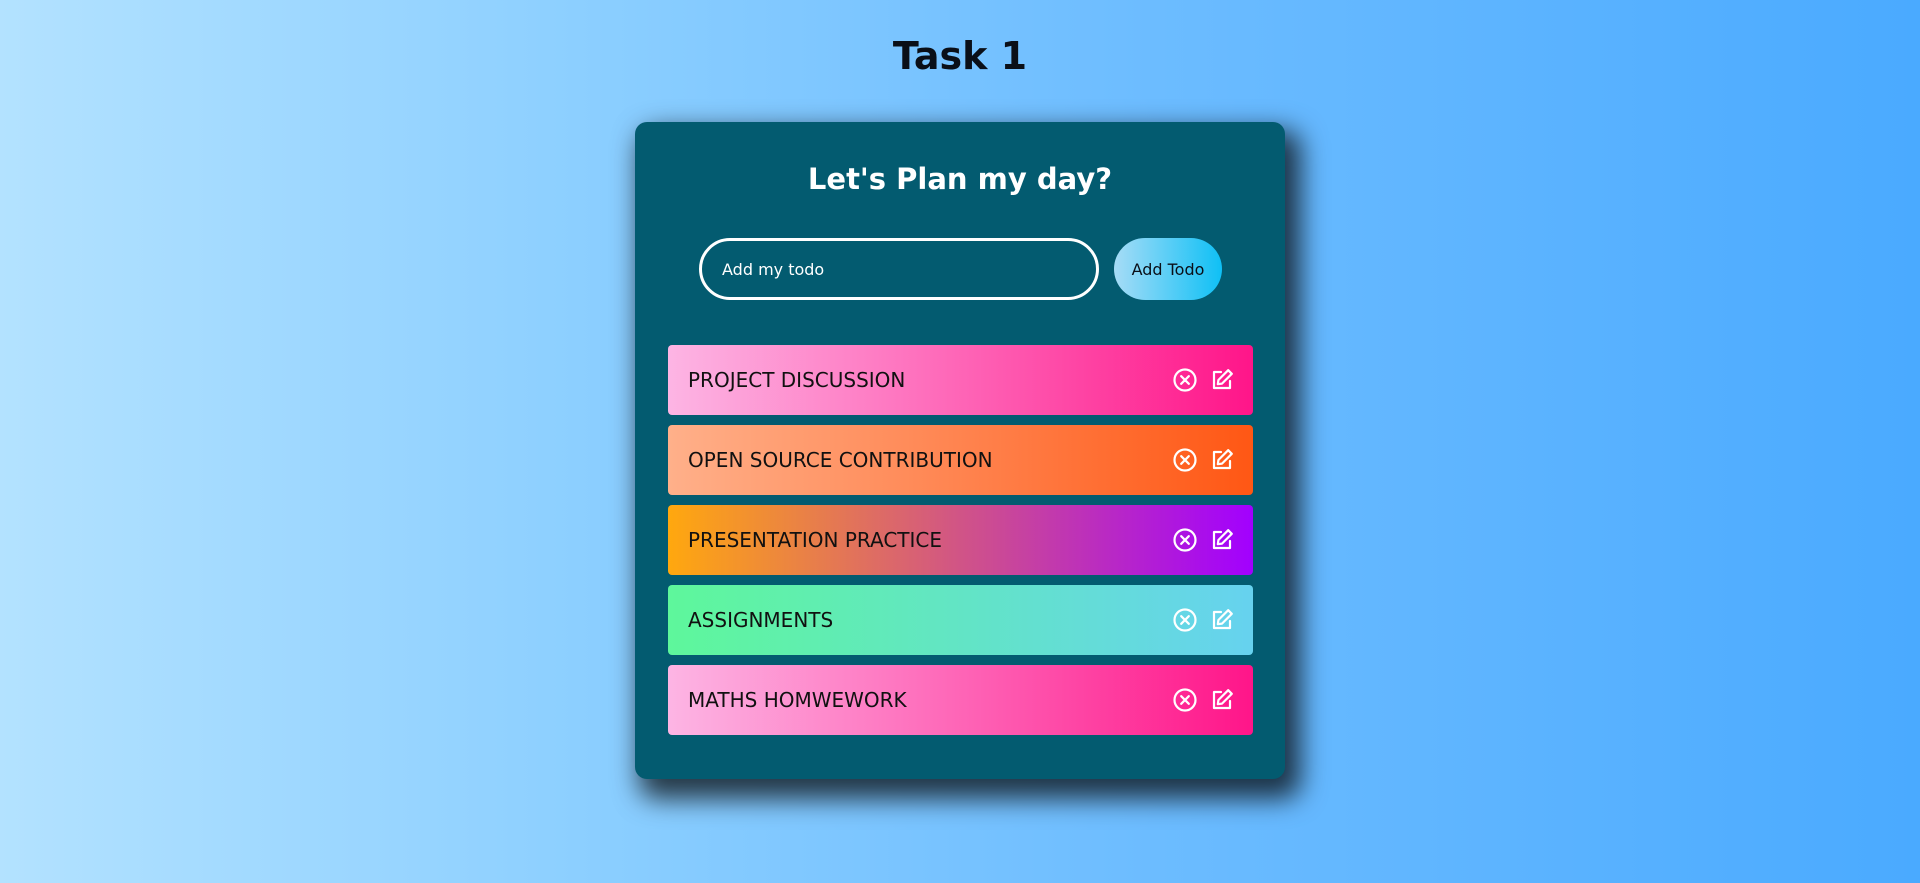  Describe the element at coordinates (960, 700) in the screenshot. I see `todo-item: MATHS HOMWEWORK` at that location.